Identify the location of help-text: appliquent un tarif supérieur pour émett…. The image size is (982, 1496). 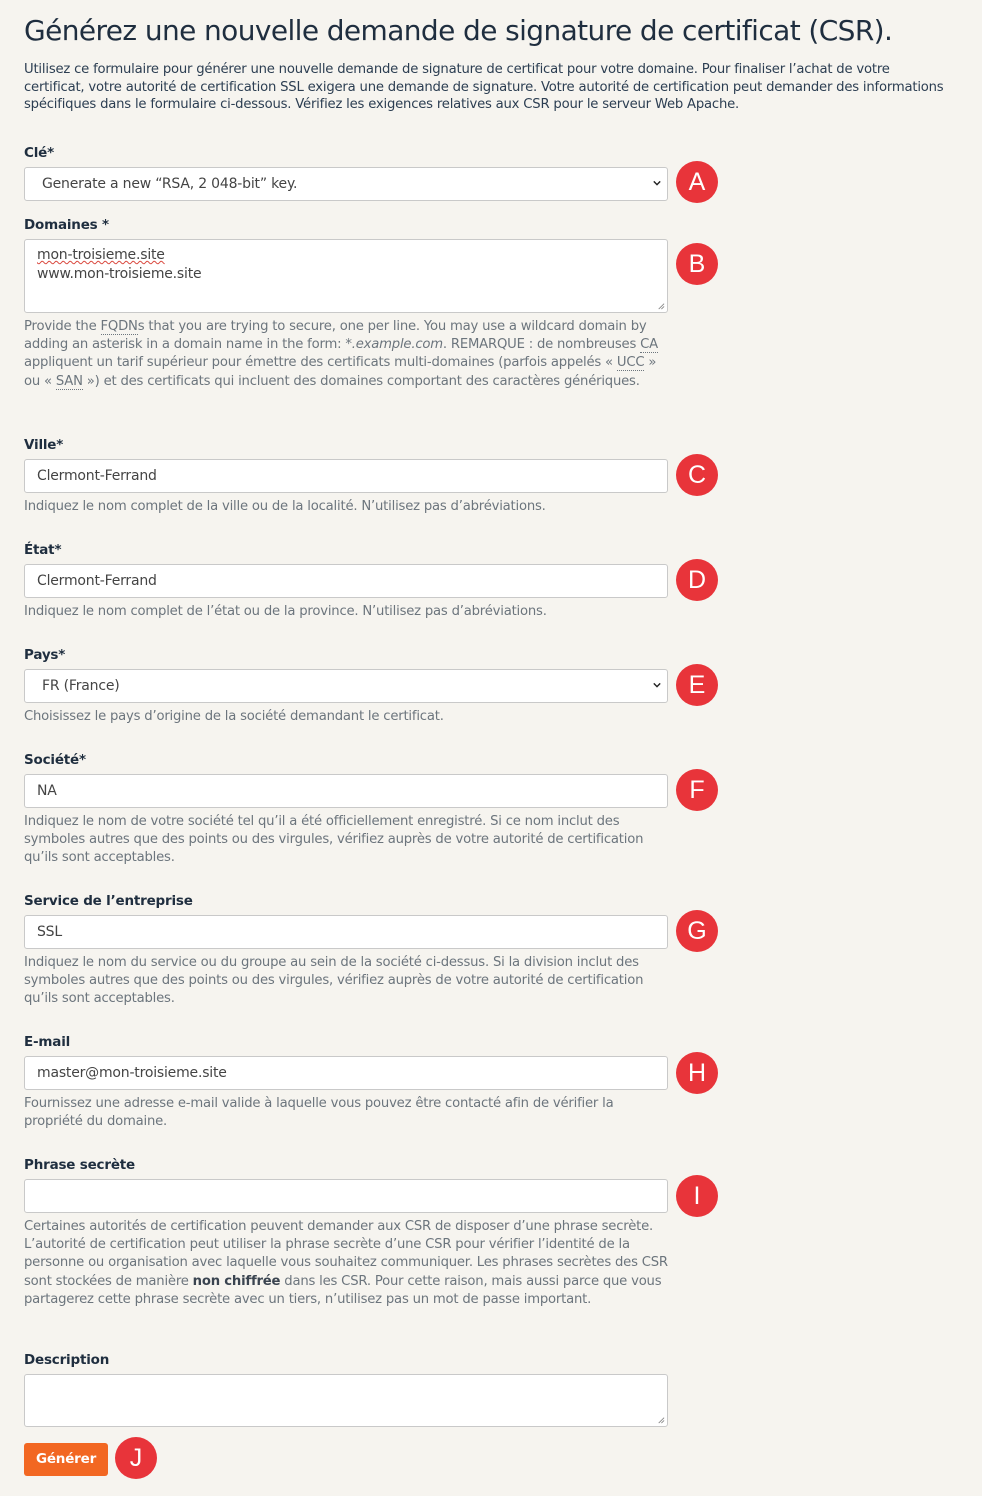
(320, 363).